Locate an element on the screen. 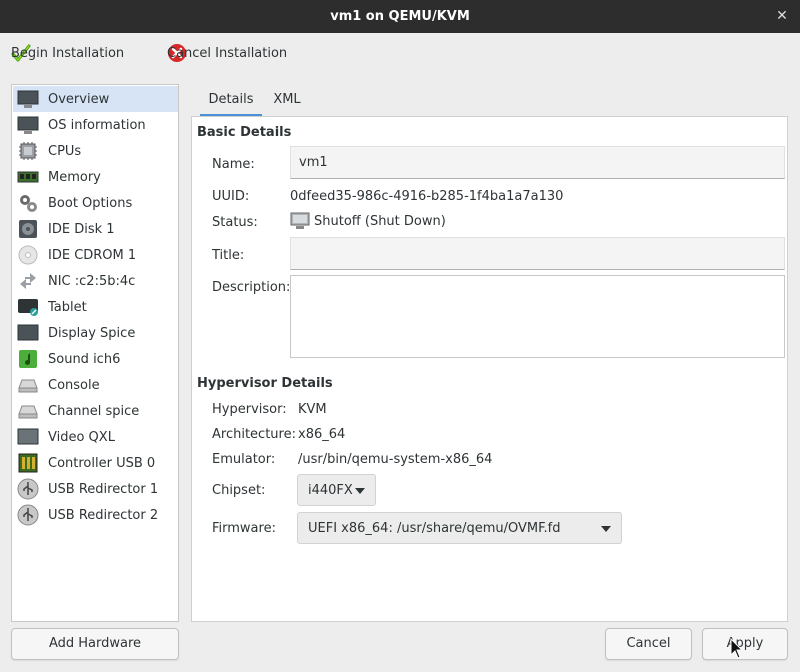 The width and height of the screenshot is (800, 672). name-value: vm1 is located at coordinates (313, 162).